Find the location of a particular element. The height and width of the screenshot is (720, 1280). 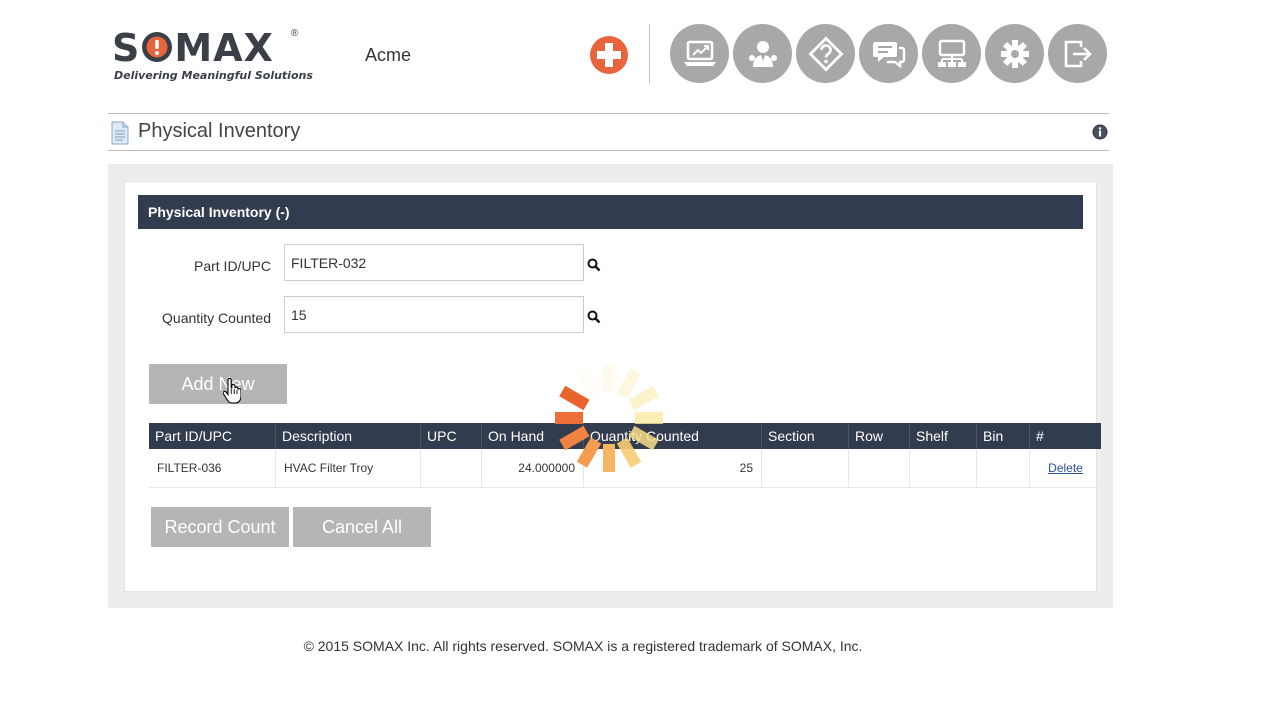

quantity-counted-label: Quantity Counted is located at coordinates (216, 318).